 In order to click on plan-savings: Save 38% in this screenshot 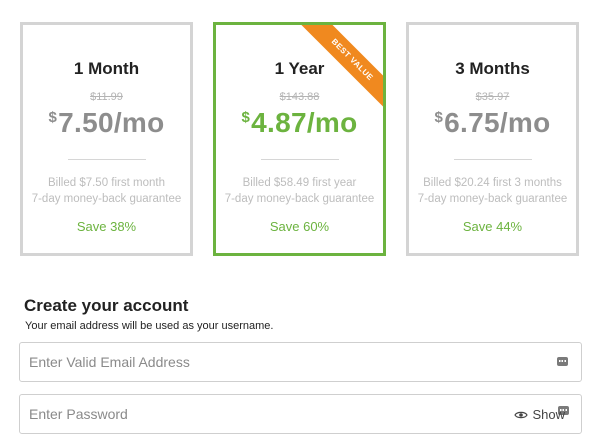, I will do `click(106, 226)`.